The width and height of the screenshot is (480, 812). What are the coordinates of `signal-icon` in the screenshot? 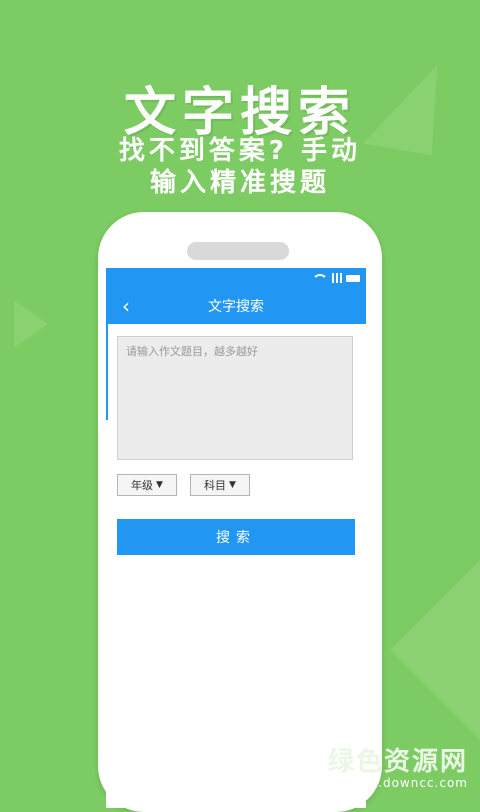 It's located at (337, 278).